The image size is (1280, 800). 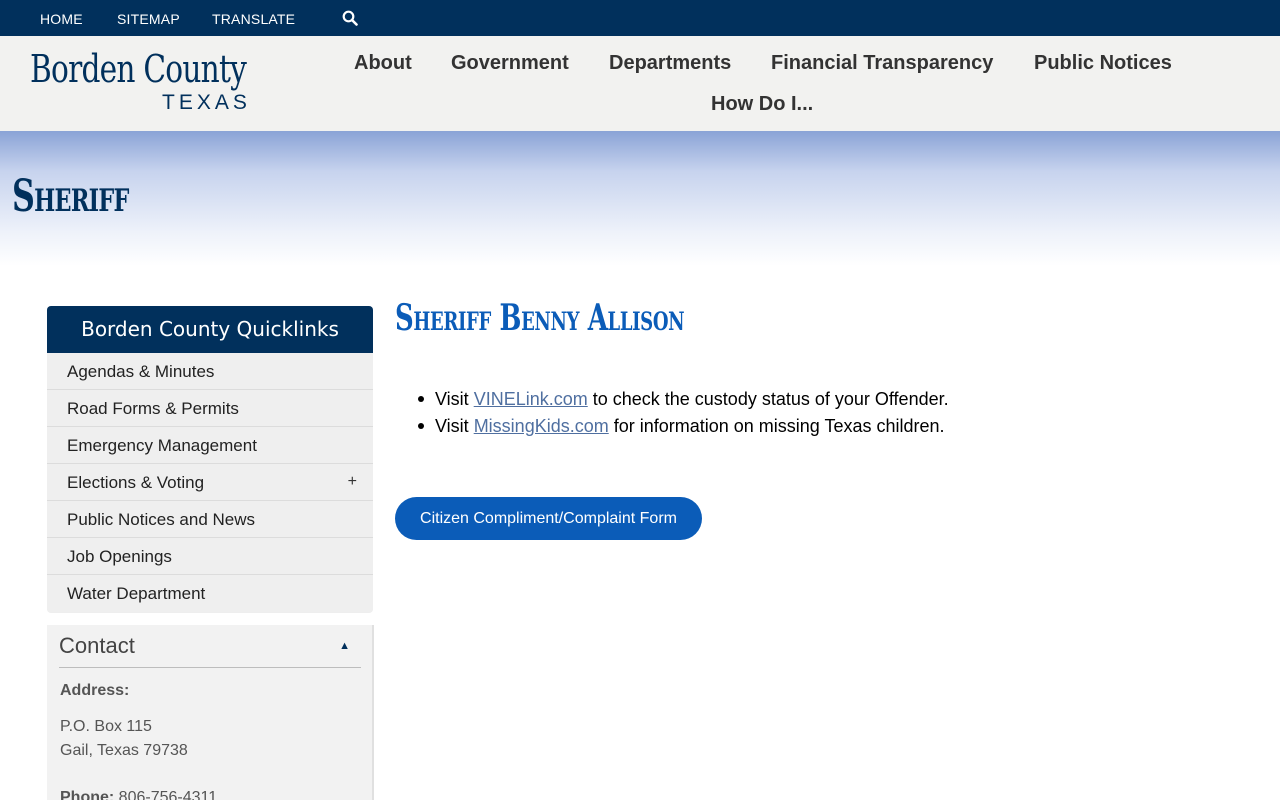 What do you see at coordinates (153, 408) in the screenshot?
I see `quicklink-label: Road Forms & Permits` at bounding box center [153, 408].